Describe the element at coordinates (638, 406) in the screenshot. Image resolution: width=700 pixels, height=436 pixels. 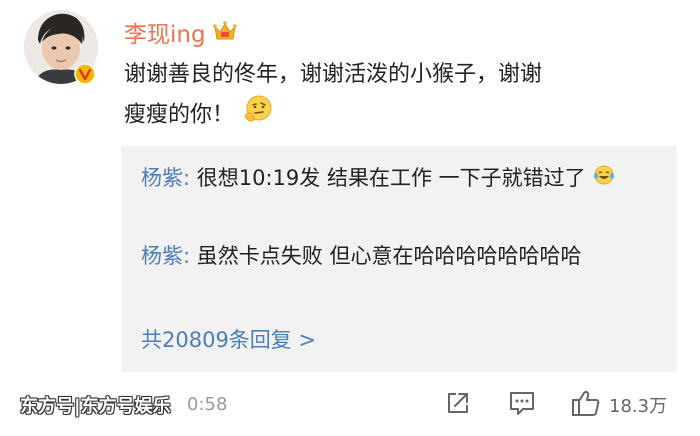
I see `like-count: 18.3万` at that location.